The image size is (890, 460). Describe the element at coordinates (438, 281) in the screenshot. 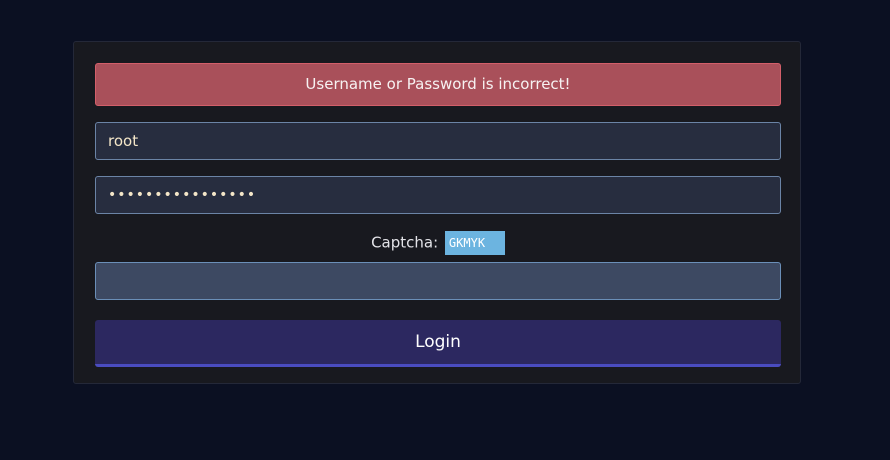

I see `captcha-input` at that location.